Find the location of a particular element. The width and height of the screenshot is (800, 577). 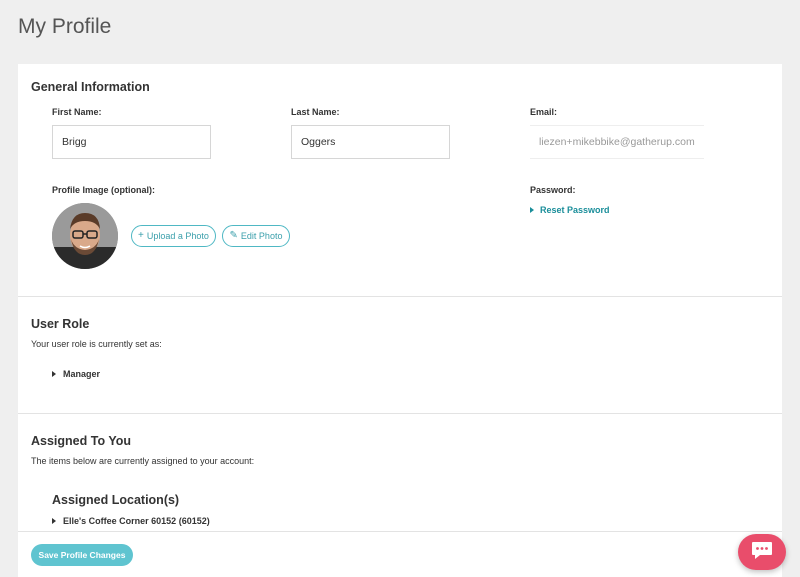

chat-button is located at coordinates (762, 552).